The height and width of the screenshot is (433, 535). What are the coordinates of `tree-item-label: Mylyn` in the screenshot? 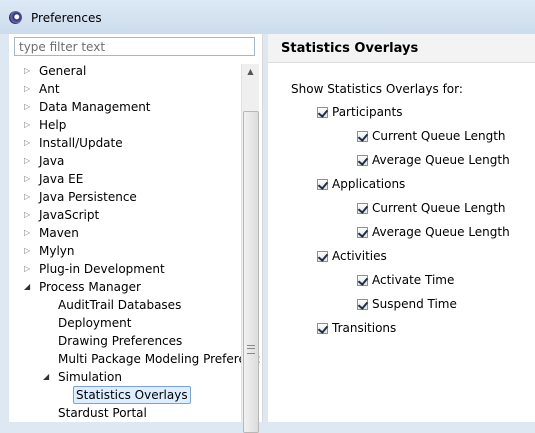 It's located at (57, 251).